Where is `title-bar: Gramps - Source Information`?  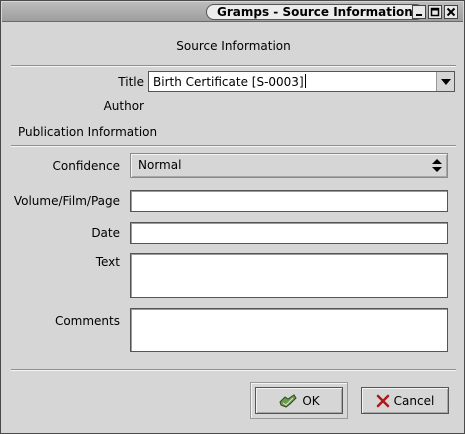 title-bar: Gramps - Source Information is located at coordinates (232, 12).